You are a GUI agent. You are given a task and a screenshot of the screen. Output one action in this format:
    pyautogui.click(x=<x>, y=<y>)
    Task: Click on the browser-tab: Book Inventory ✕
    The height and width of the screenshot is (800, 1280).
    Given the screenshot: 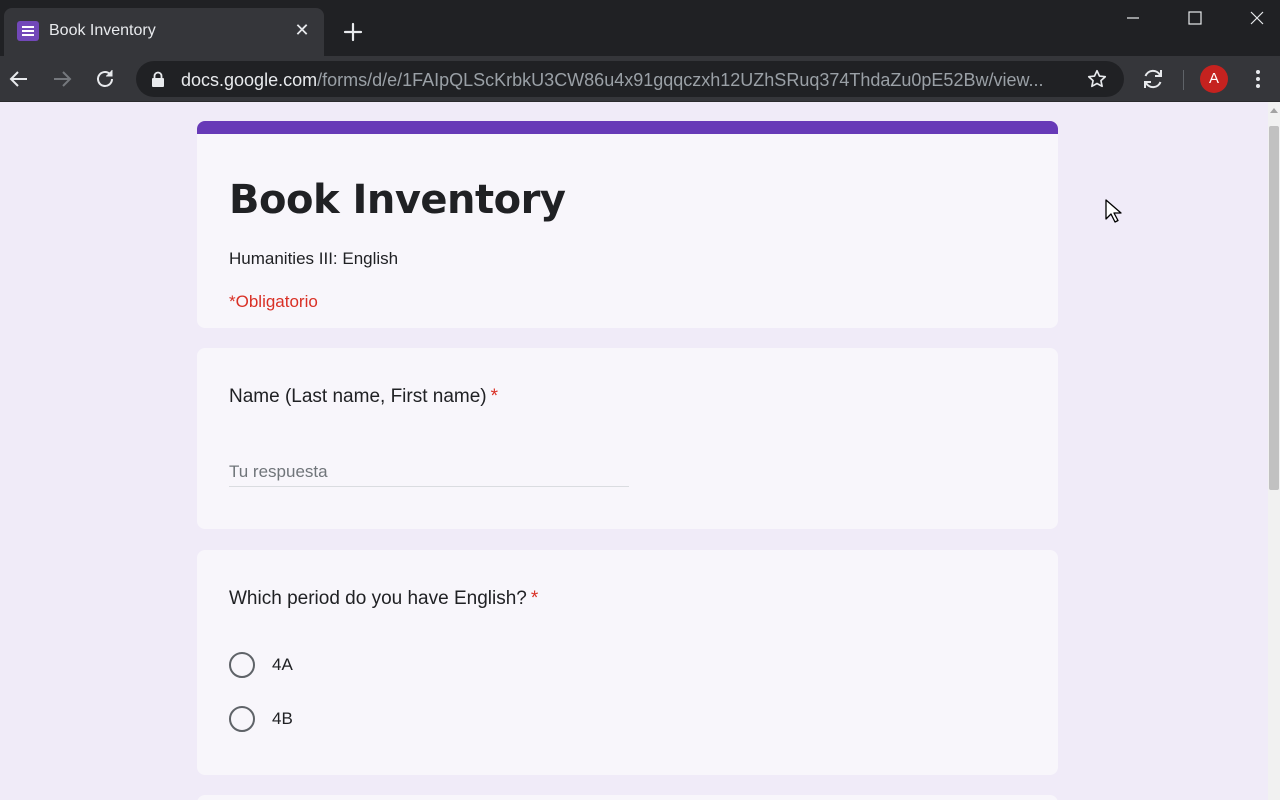 What is the action you would take?
    pyautogui.click(x=164, y=32)
    